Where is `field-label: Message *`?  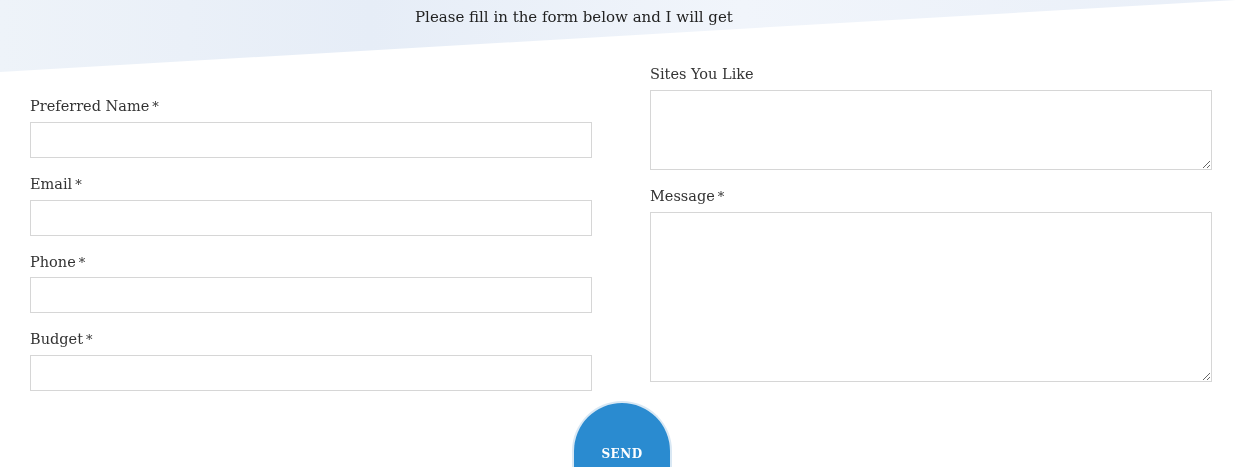 field-label: Message * is located at coordinates (687, 196).